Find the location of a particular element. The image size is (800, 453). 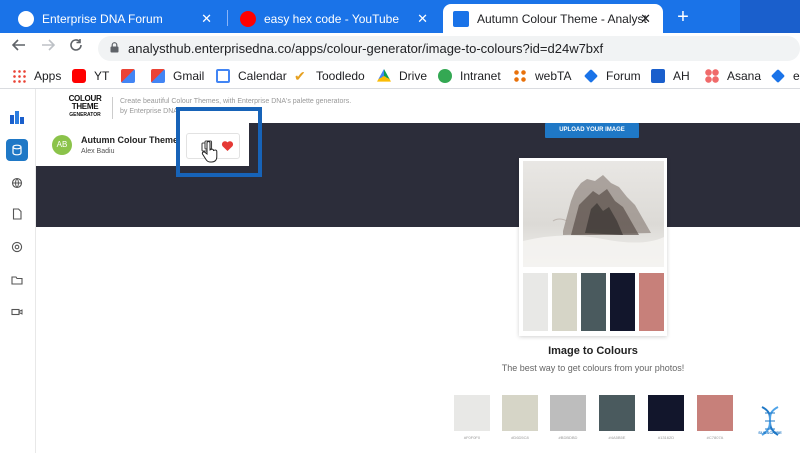

sidebar-item-document is located at coordinates (17, 214).